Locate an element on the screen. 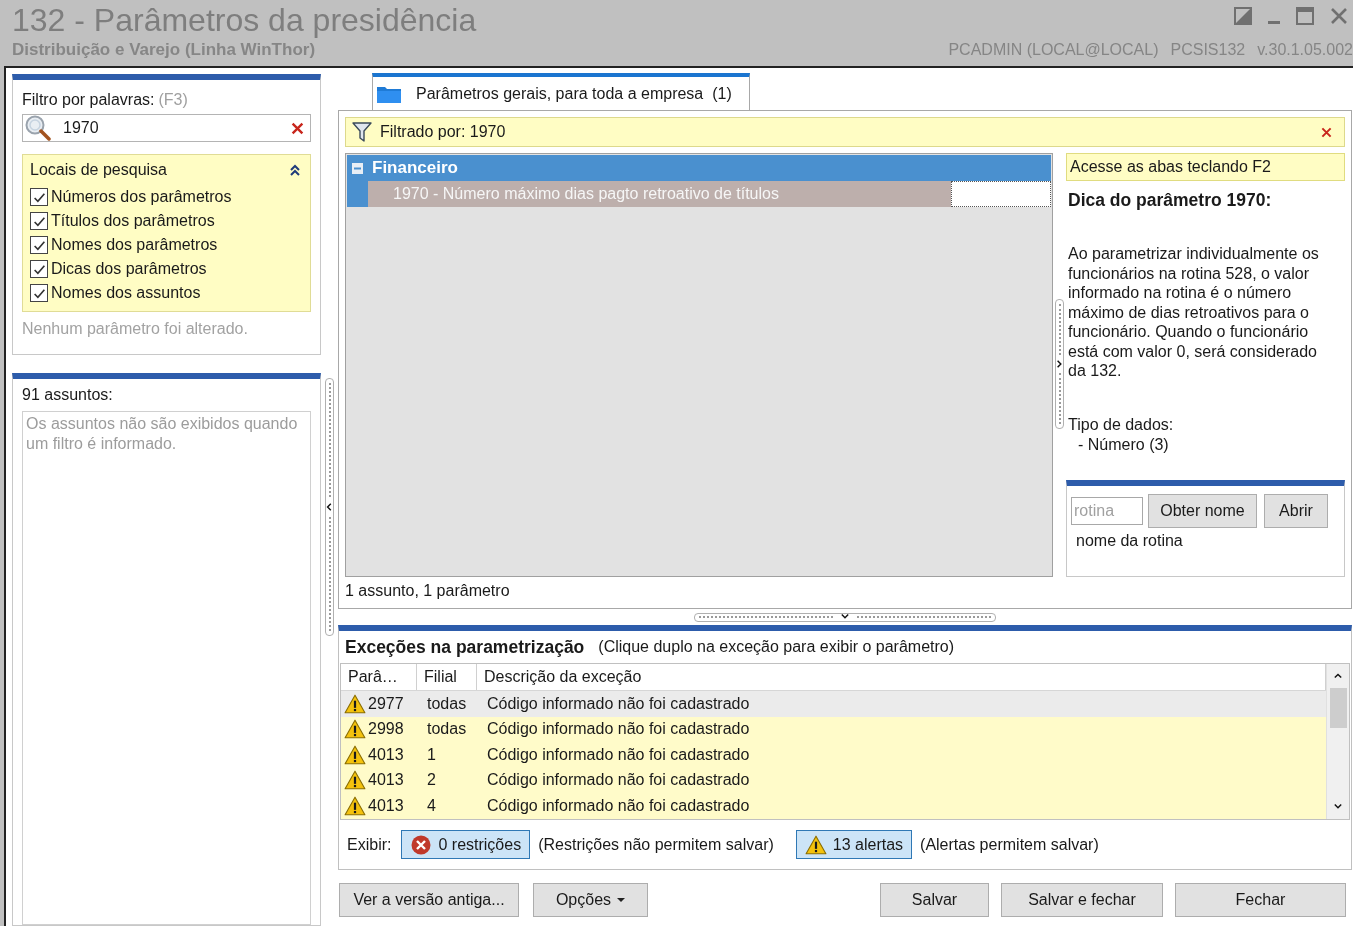  checkbox-label: Nomes dos parâmetros is located at coordinates (134, 245).